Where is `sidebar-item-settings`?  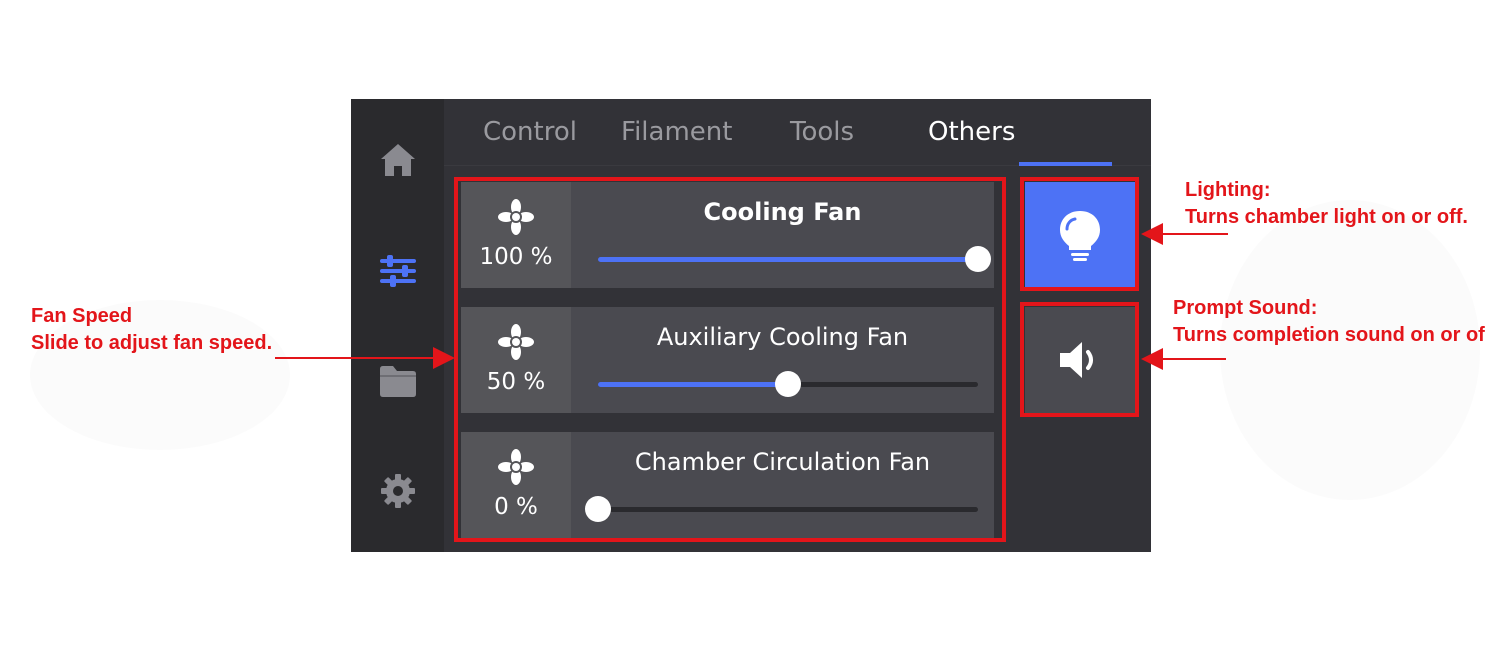 sidebar-item-settings is located at coordinates (398, 491).